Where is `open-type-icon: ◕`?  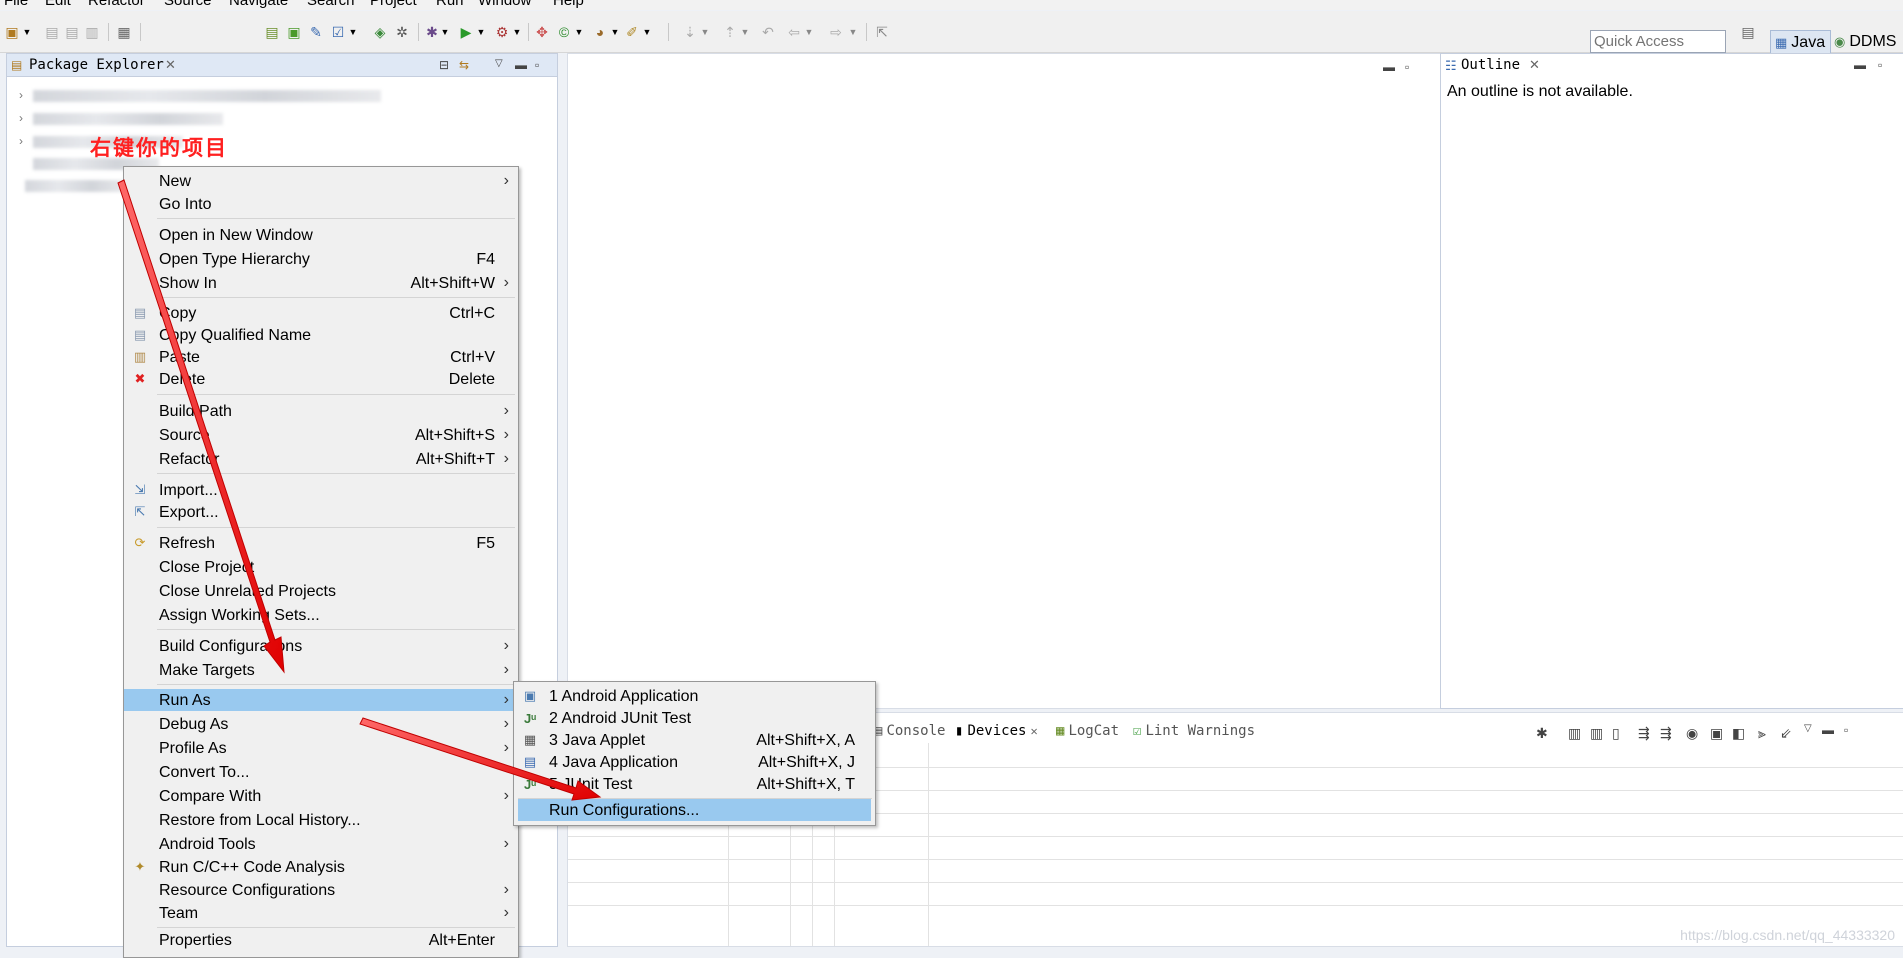 open-type-icon: ◕ is located at coordinates (600, 32).